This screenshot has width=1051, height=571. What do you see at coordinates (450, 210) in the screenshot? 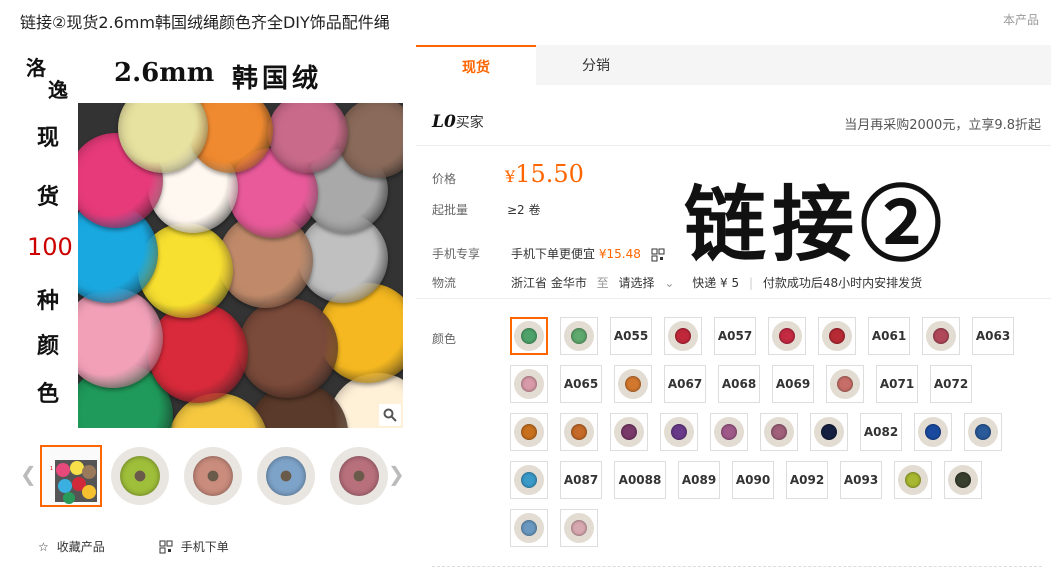
I see `moq-label: 起批量` at bounding box center [450, 210].